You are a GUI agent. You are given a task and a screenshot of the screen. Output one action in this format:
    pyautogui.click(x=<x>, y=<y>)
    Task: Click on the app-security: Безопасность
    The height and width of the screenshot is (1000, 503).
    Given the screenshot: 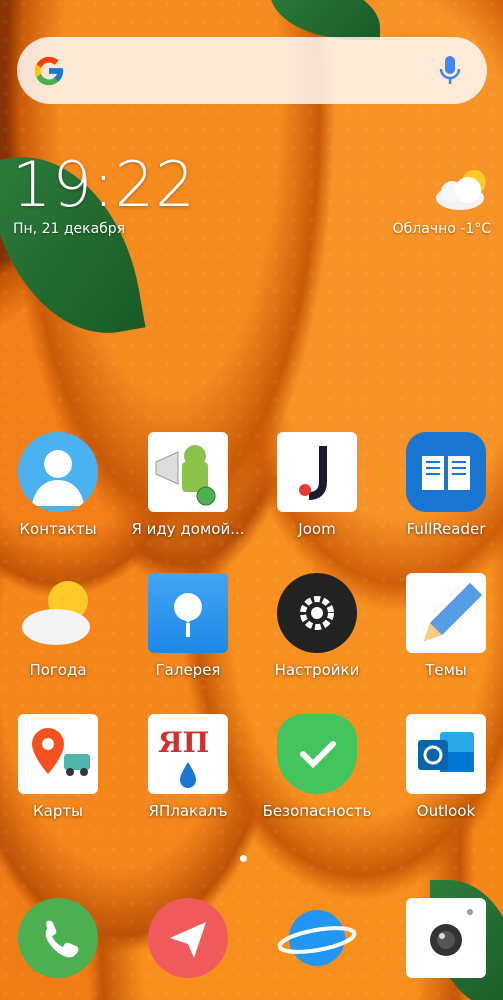 What is the action you would take?
    pyautogui.click(x=317, y=767)
    